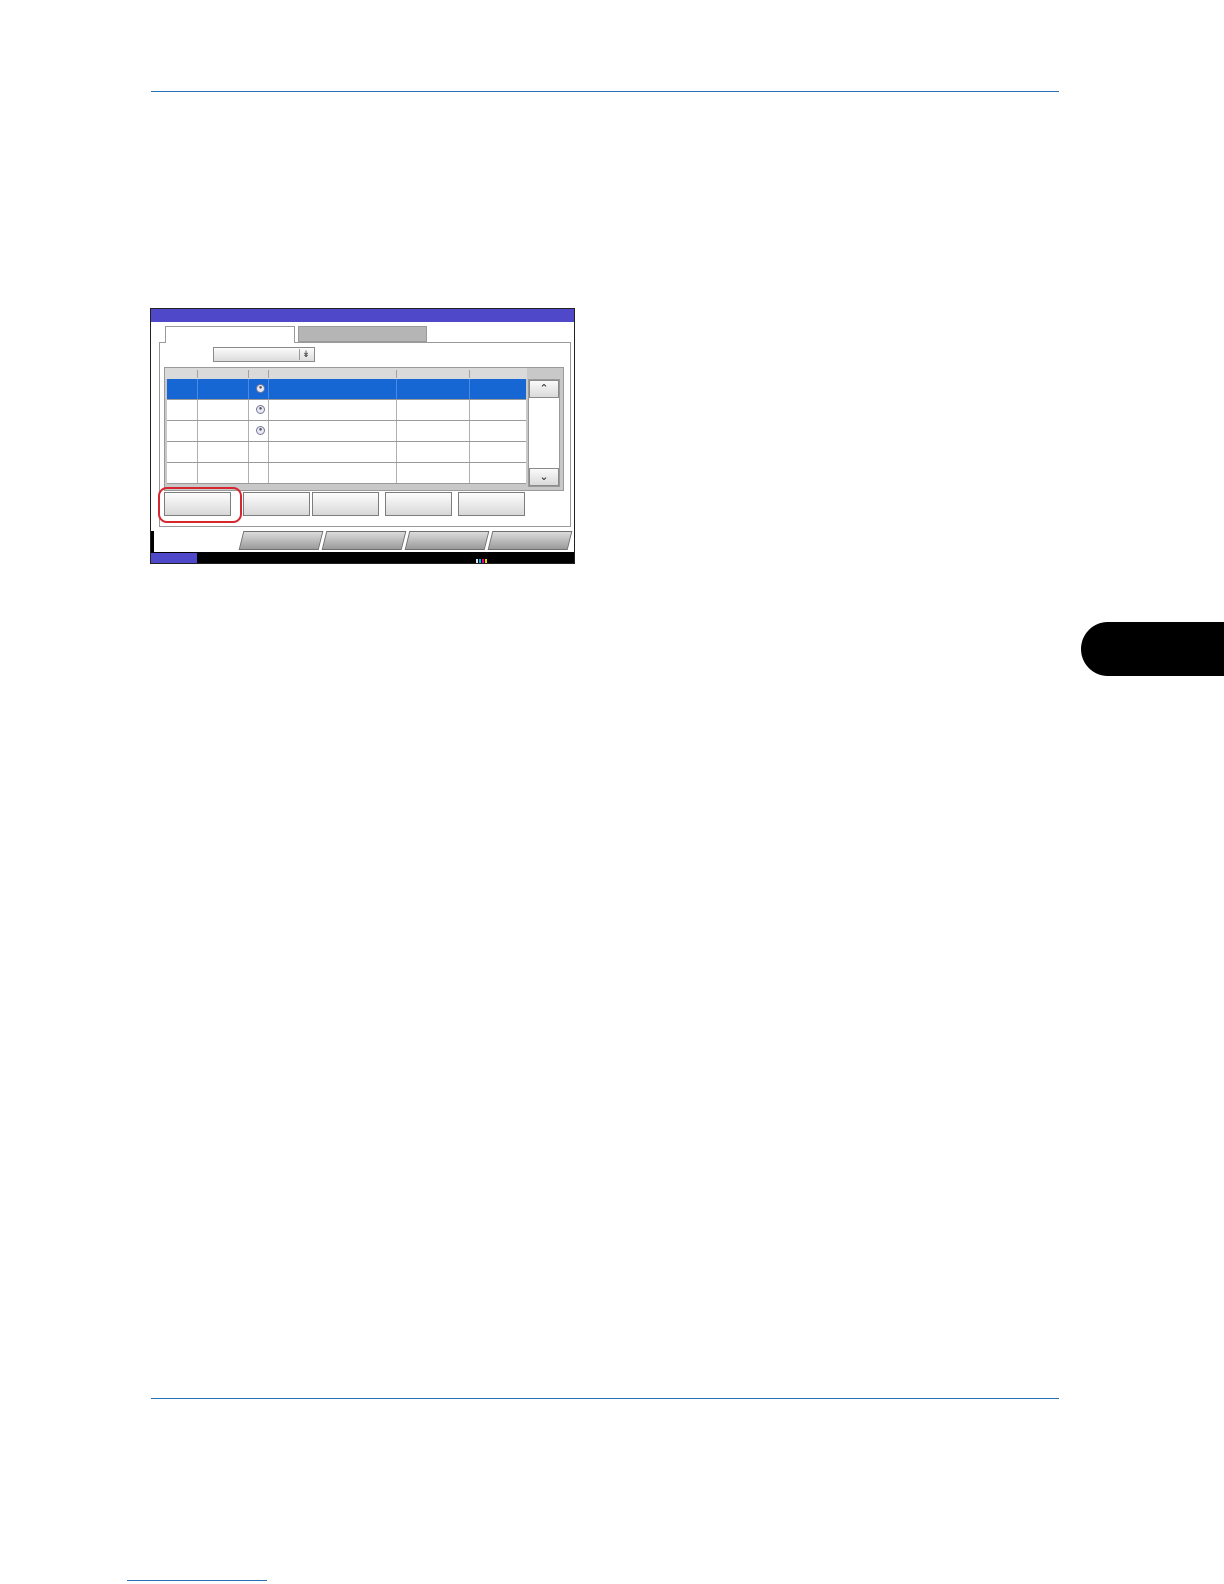 Image resolution: width=1224 pixels, height=1584 pixels. Describe the element at coordinates (362, 557) in the screenshot. I see `status-bar` at that location.